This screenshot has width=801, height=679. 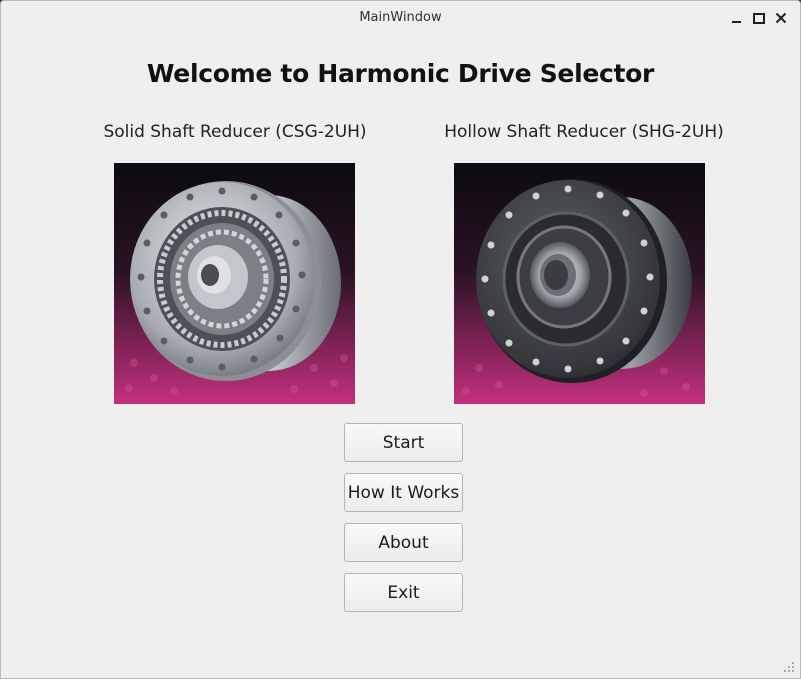 I want to click on window-title: MainWindow, so click(x=400, y=17).